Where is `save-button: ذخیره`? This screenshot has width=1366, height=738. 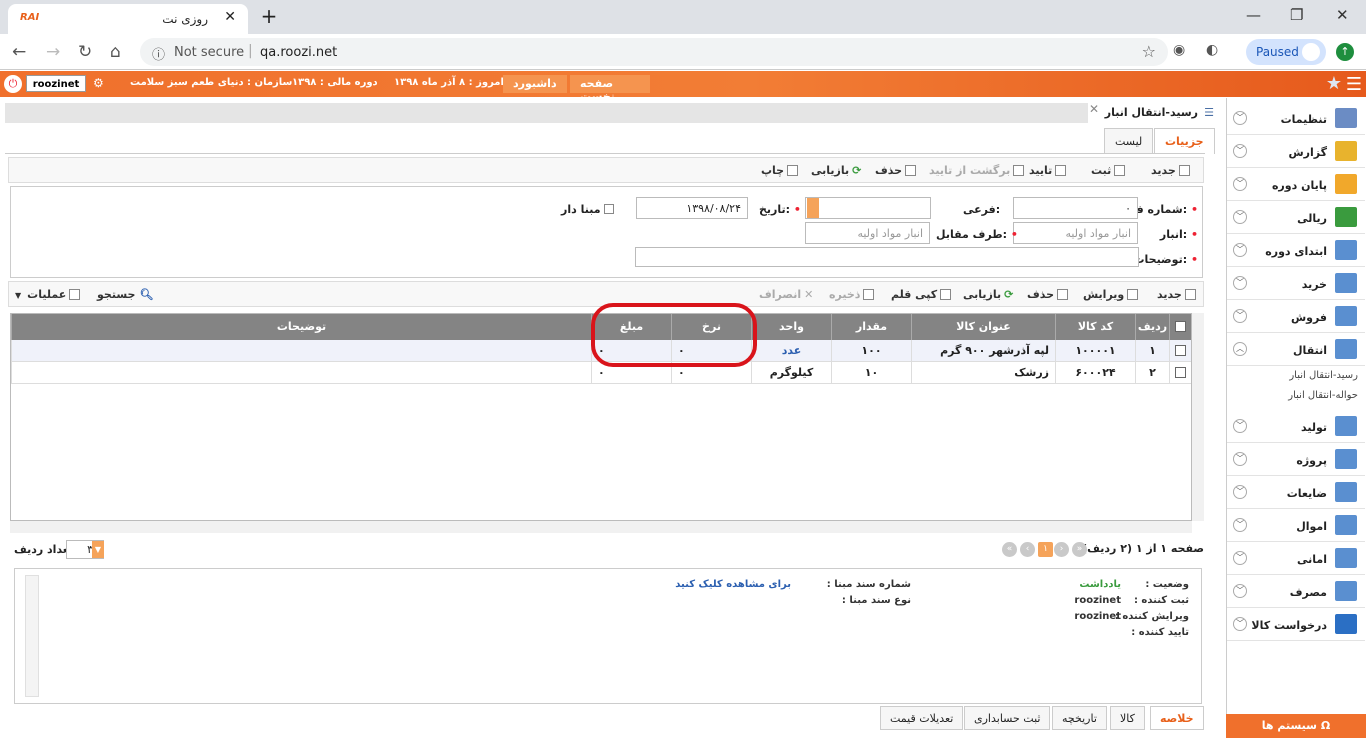 save-button: ذخیره is located at coordinates (852, 294).